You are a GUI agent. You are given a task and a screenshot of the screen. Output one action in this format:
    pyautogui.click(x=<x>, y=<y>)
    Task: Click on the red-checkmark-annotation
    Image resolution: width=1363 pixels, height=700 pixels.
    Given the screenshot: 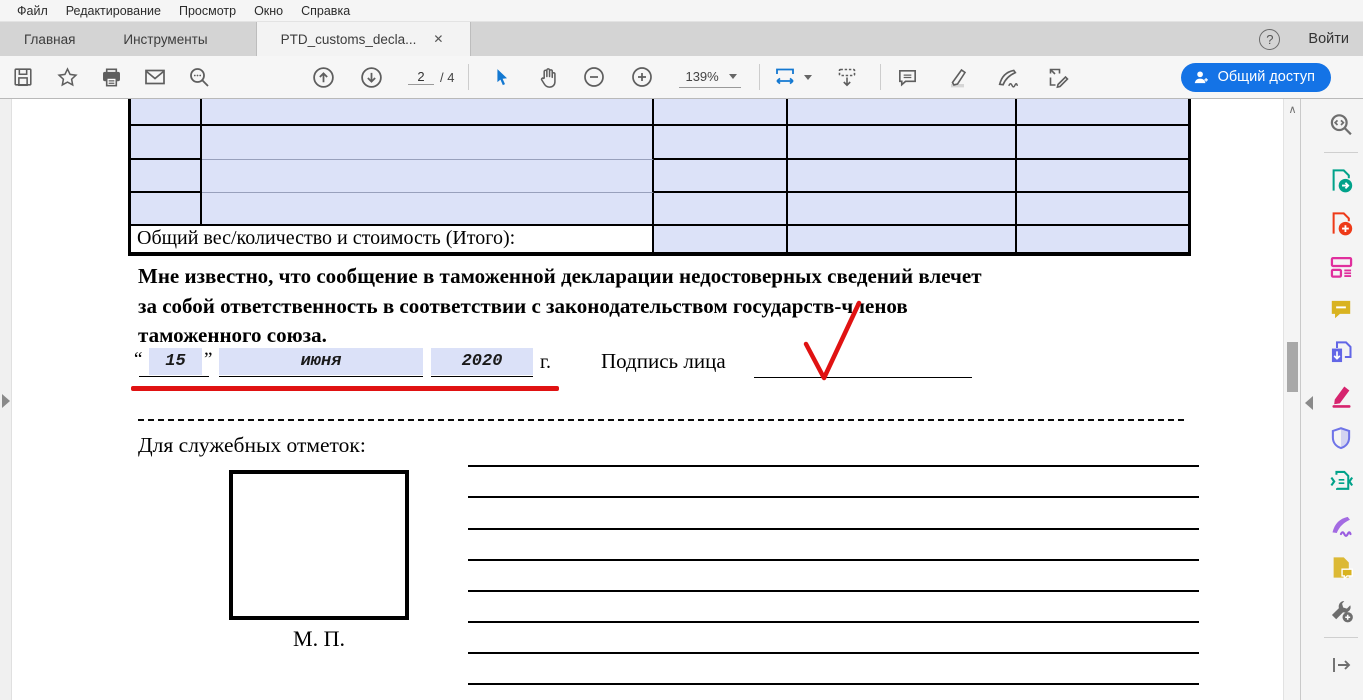 What is the action you would take?
    pyautogui.click(x=828, y=339)
    